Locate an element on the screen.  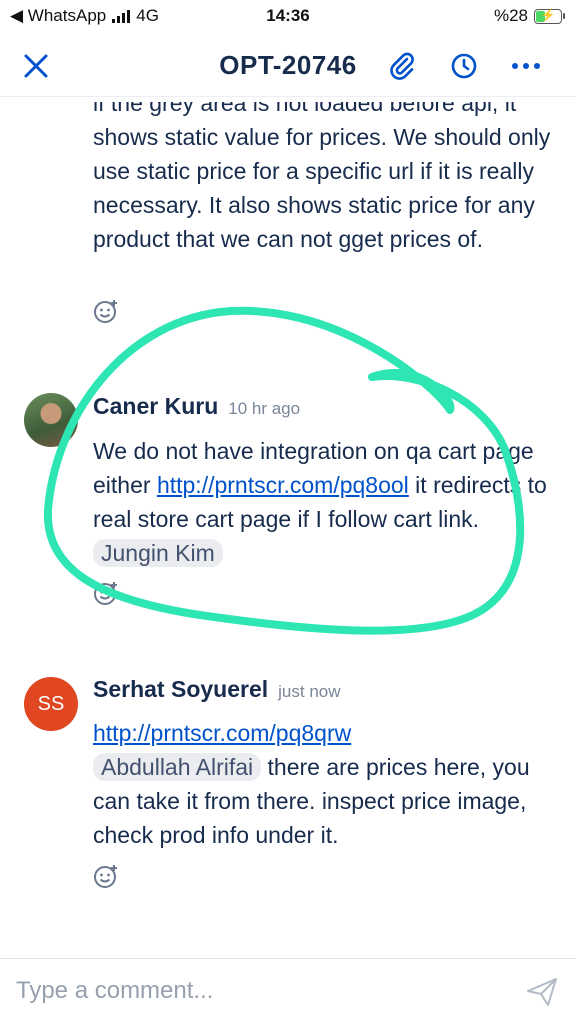
avatar-serhat-soyuerel: SS is located at coordinates (51, 704).